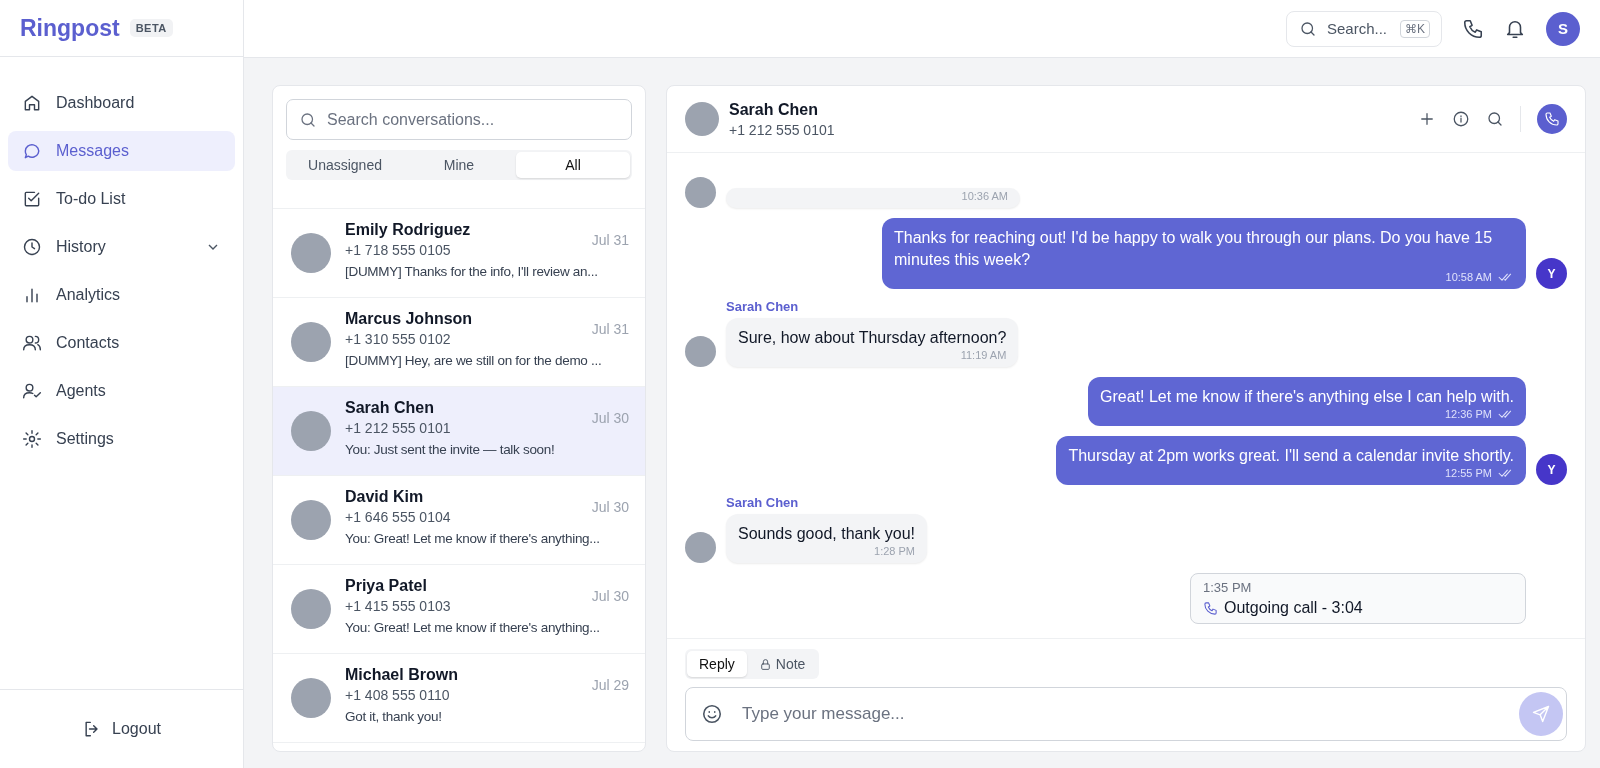 Image resolution: width=1600 pixels, height=768 pixels. Describe the element at coordinates (32, 439) in the screenshot. I see `settings-icon` at that location.